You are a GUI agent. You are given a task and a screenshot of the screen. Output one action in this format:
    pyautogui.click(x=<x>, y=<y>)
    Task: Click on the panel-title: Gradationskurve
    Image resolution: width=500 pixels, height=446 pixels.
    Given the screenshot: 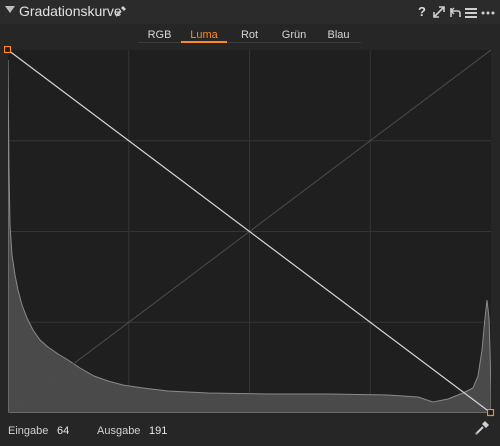 What is the action you would take?
    pyautogui.click(x=70, y=11)
    